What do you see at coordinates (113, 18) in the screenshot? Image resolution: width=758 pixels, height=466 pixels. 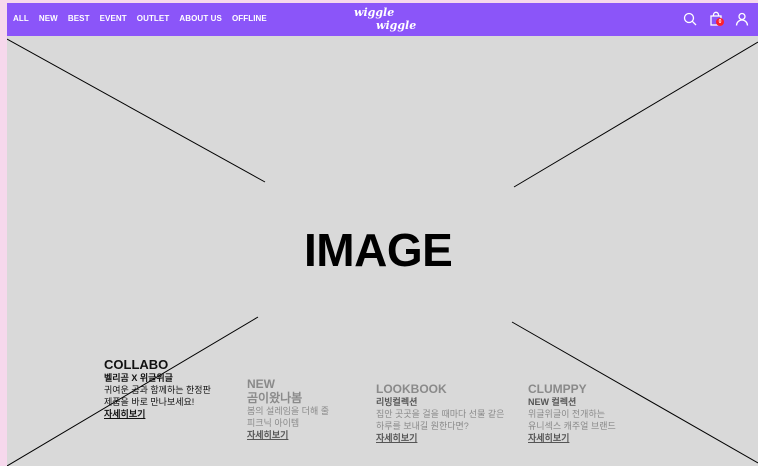 I see `menu-item-event: EVENT` at bounding box center [113, 18].